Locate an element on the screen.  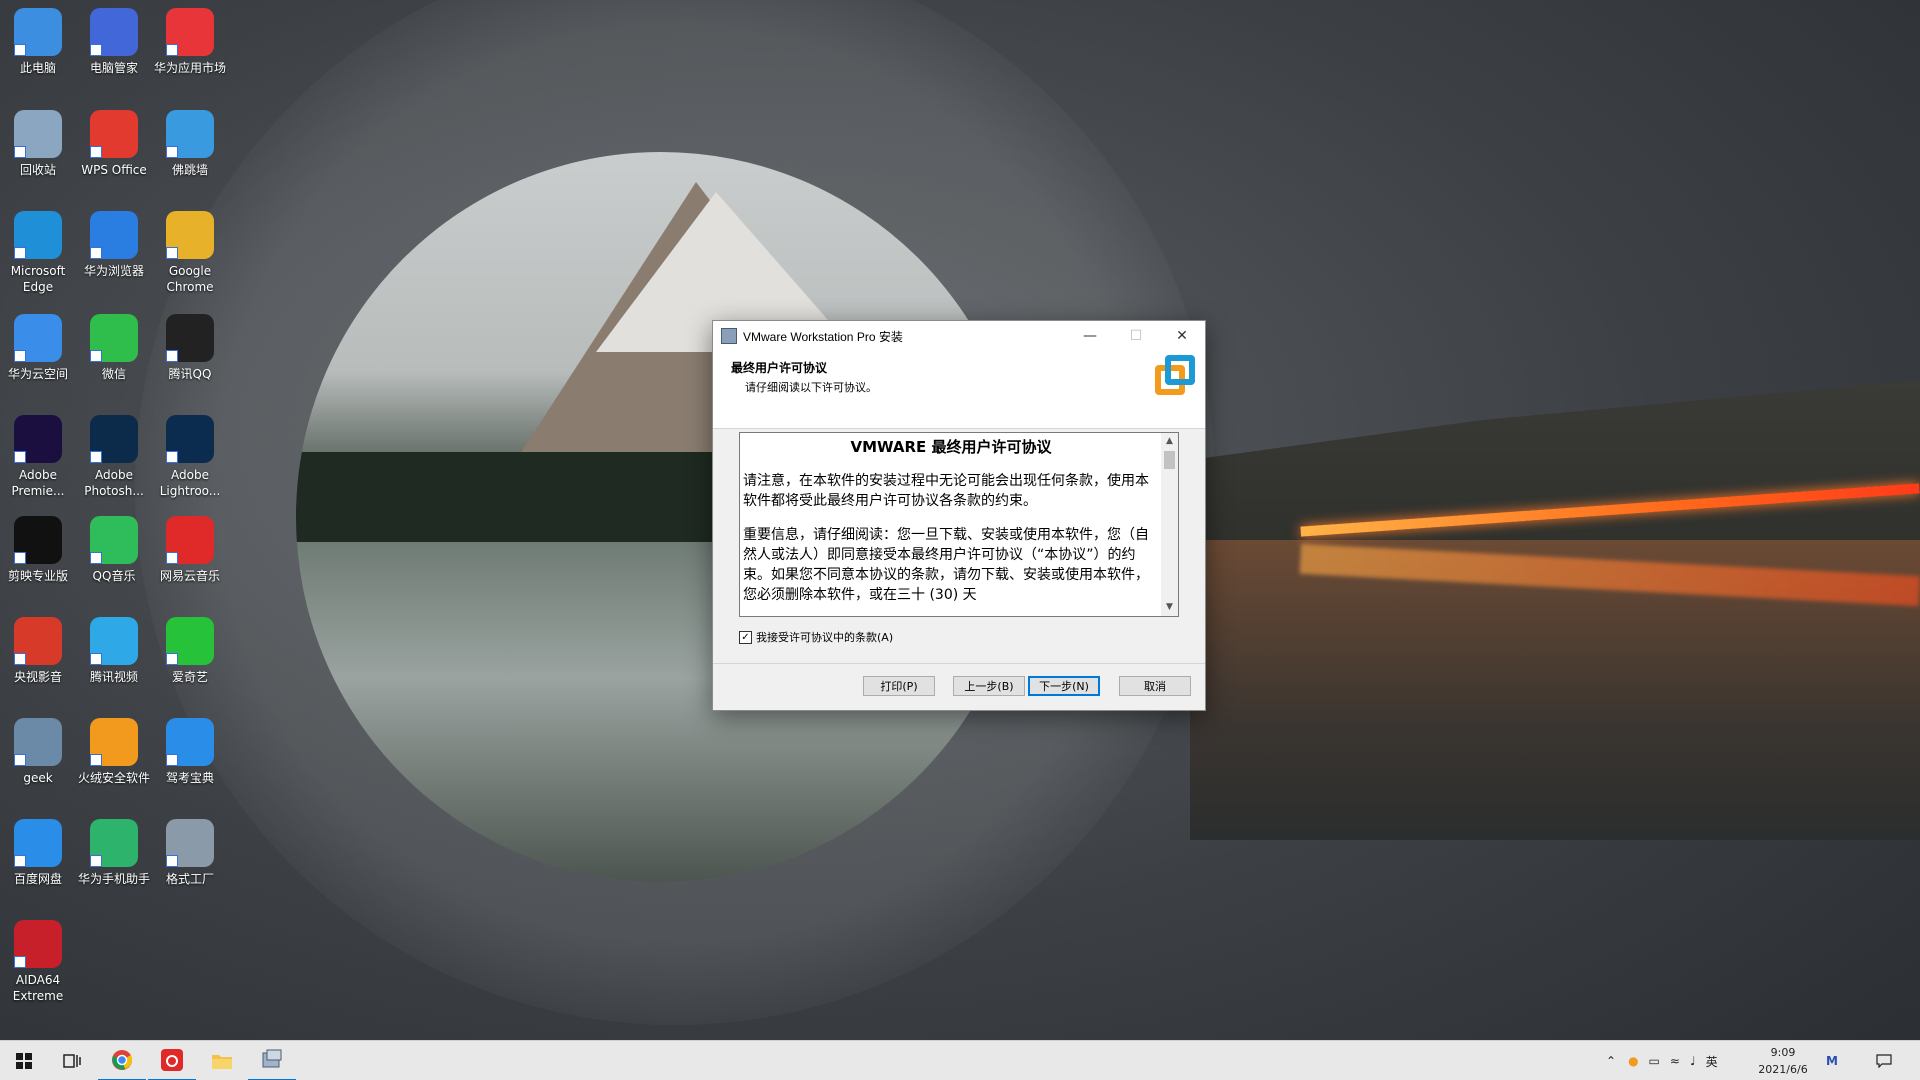
cancel-button: 取消 is located at coordinates (1155, 686).